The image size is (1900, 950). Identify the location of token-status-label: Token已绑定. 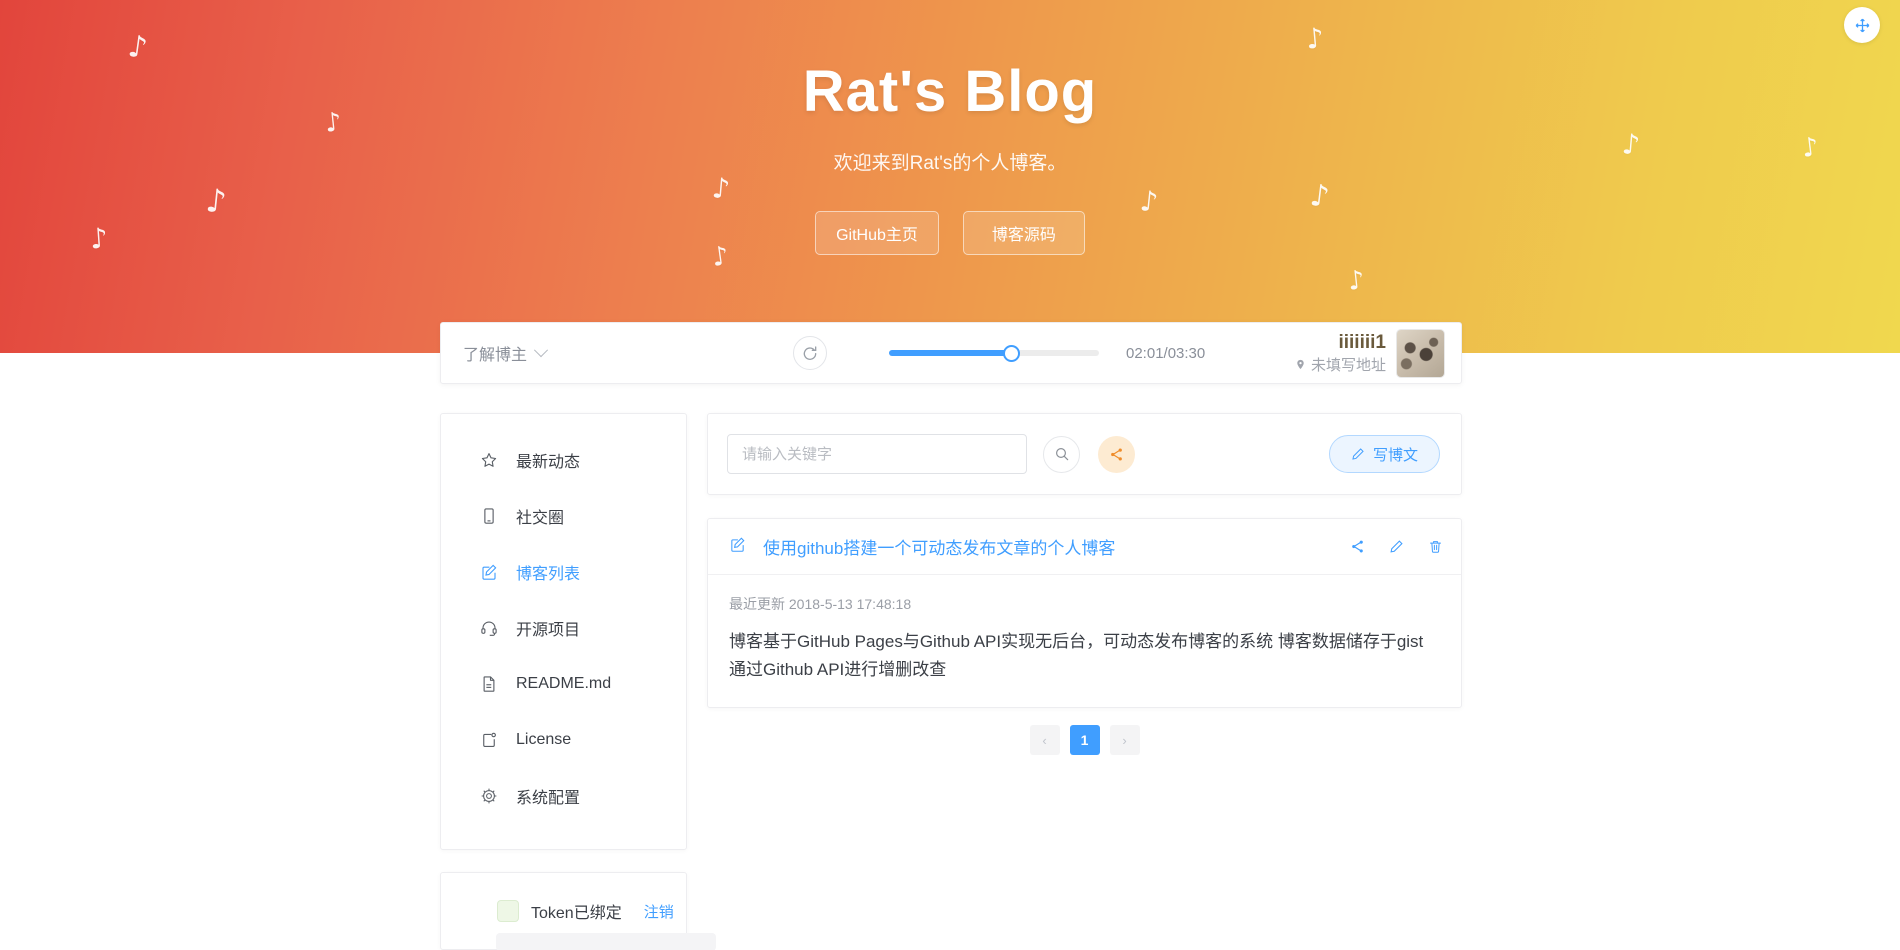
(576, 913).